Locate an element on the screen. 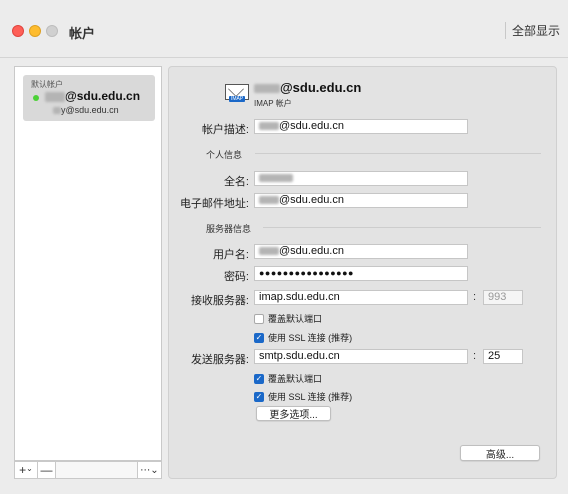 The image size is (568, 494). description-field: @sdu.edu.cn is located at coordinates (361, 126).